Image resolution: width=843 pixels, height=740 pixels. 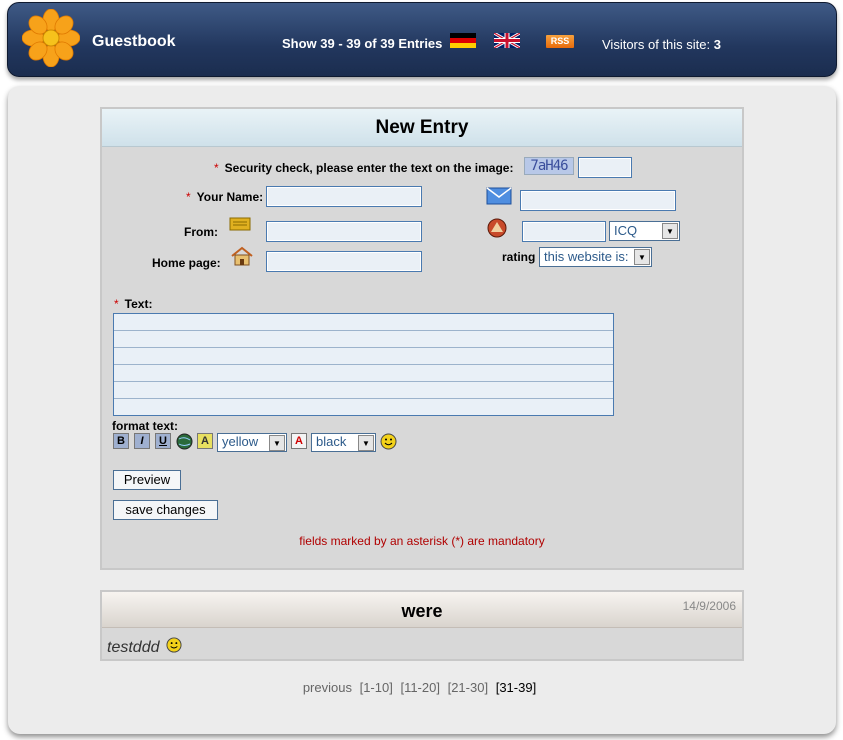 What do you see at coordinates (242, 256) in the screenshot?
I see `house-icon` at bounding box center [242, 256].